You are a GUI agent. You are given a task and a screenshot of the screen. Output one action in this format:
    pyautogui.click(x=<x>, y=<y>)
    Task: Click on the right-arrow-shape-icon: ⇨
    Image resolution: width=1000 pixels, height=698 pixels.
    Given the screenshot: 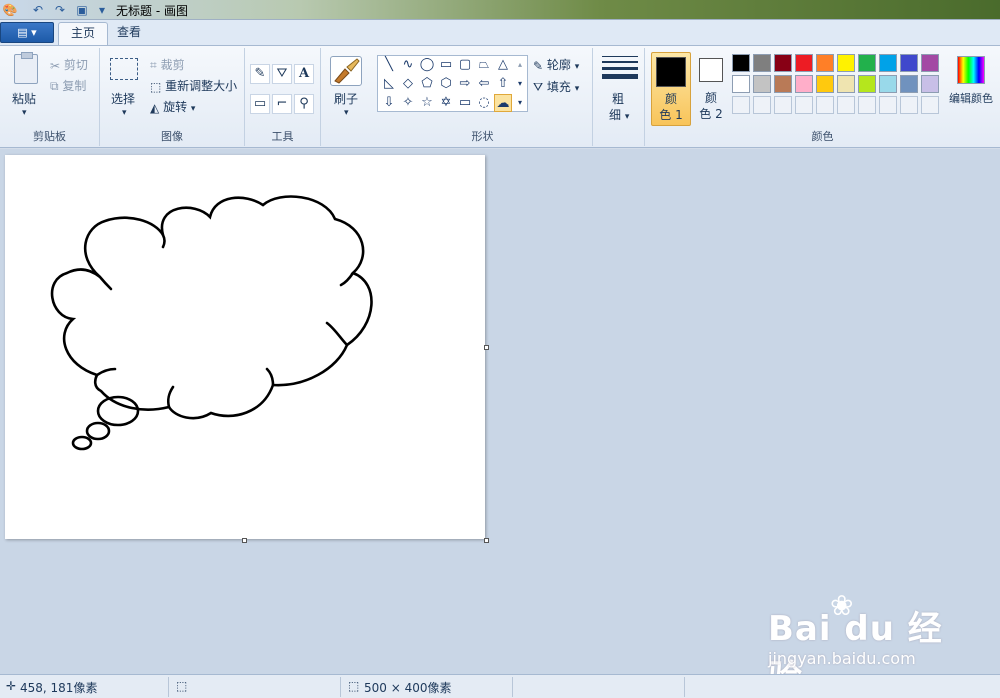 What is the action you would take?
    pyautogui.click(x=465, y=84)
    